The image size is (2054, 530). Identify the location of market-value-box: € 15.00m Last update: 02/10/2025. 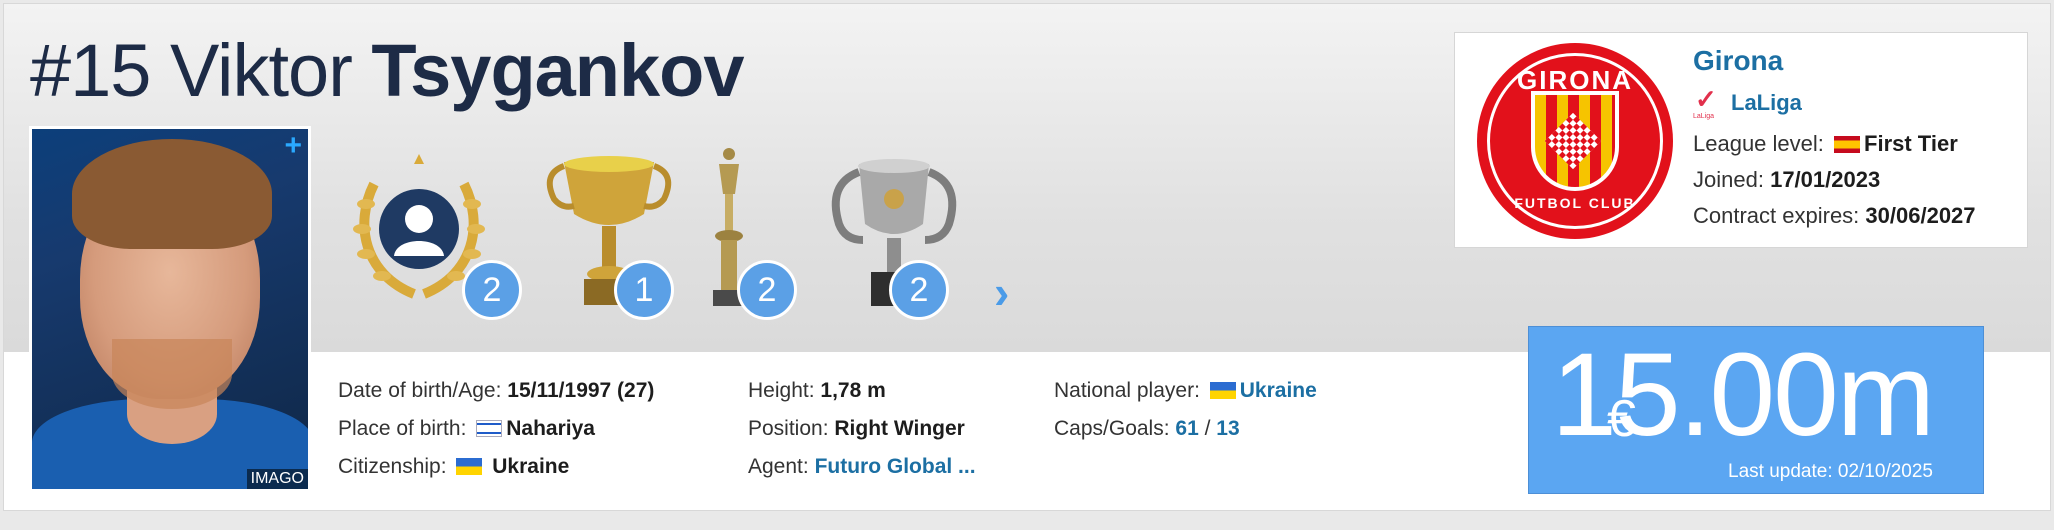
(1756, 410).